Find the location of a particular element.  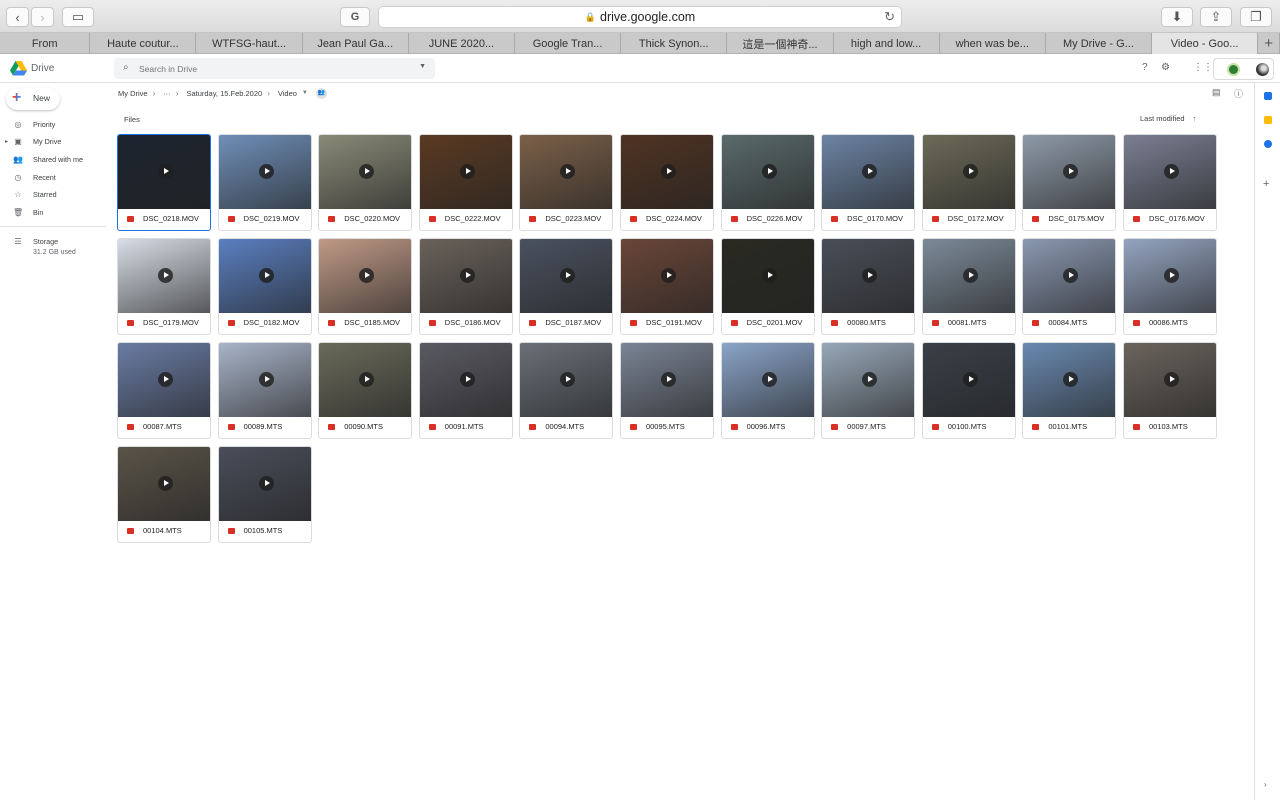

file-name-bar: 00090.MTS is located at coordinates (365, 427).